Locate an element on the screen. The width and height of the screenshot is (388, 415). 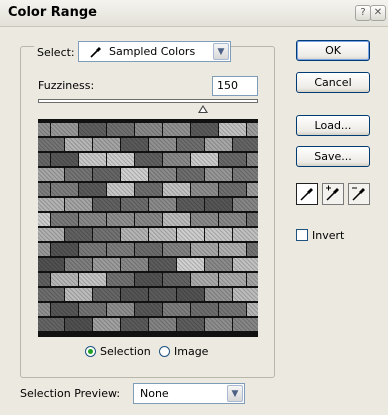
select-value: Sampled Colors is located at coordinates (152, 51).